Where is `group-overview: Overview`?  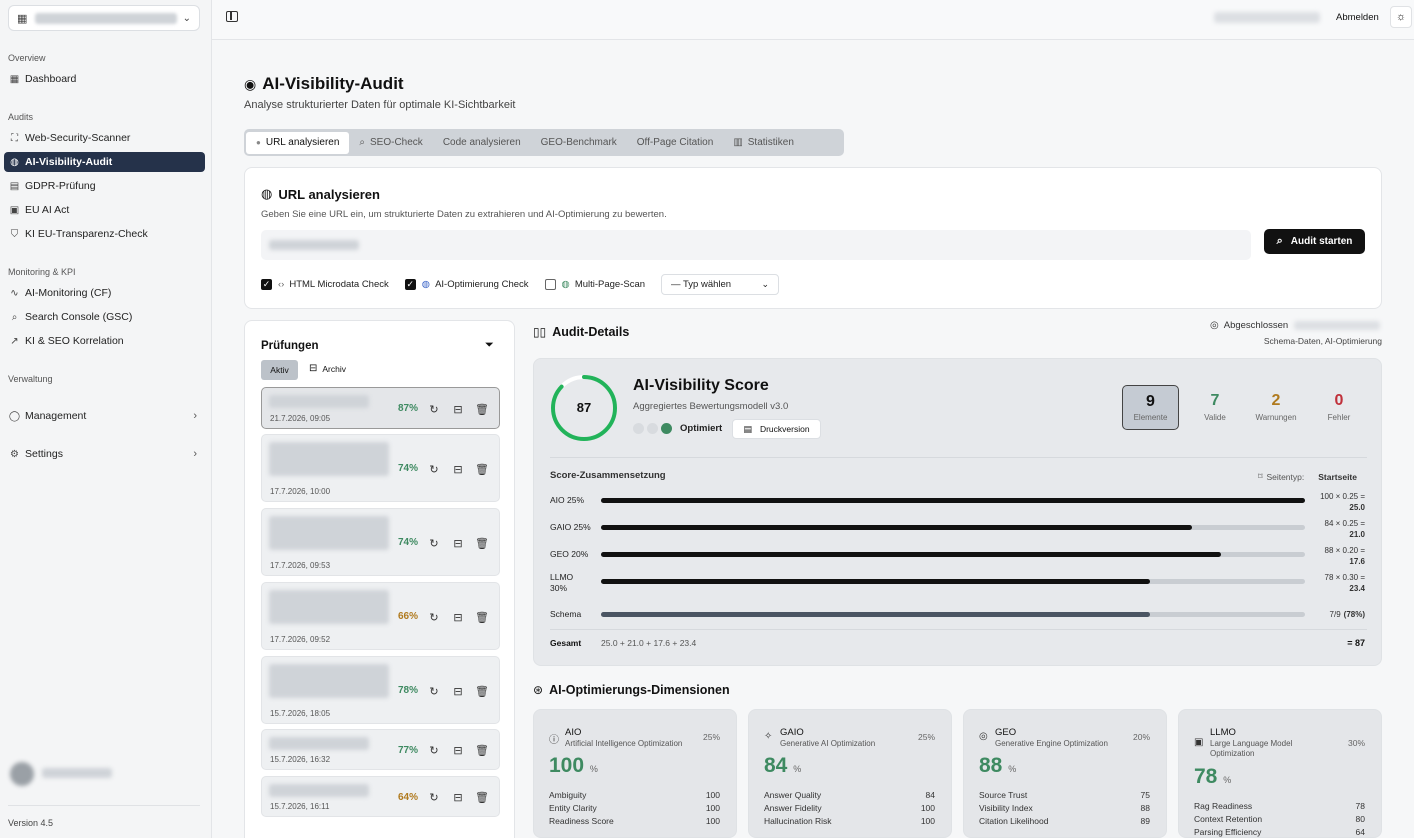 group-overview: Overview is located at coordinates (27, 58).